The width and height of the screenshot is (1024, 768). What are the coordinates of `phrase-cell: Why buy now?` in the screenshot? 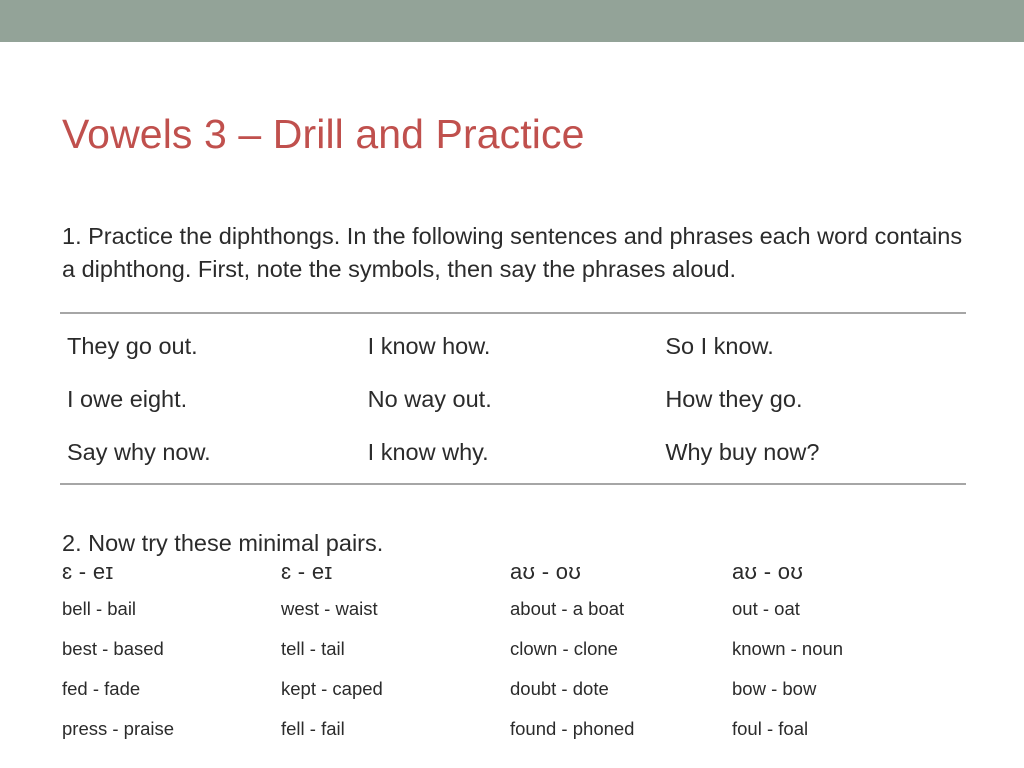 It's located at (742, 452).